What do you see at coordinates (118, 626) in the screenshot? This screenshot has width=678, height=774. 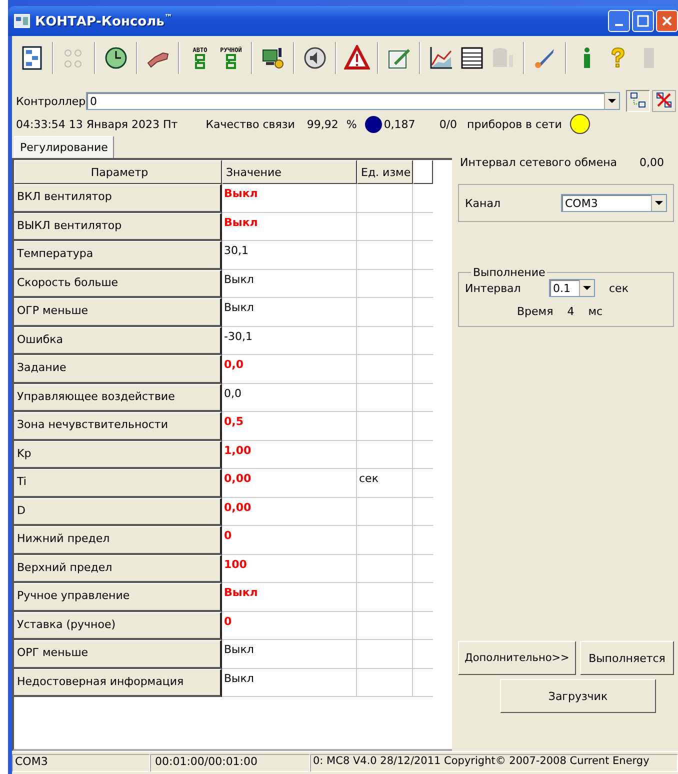 I see `parameter-cell: Уставка (ручное)` at bounding box center [118, 626].